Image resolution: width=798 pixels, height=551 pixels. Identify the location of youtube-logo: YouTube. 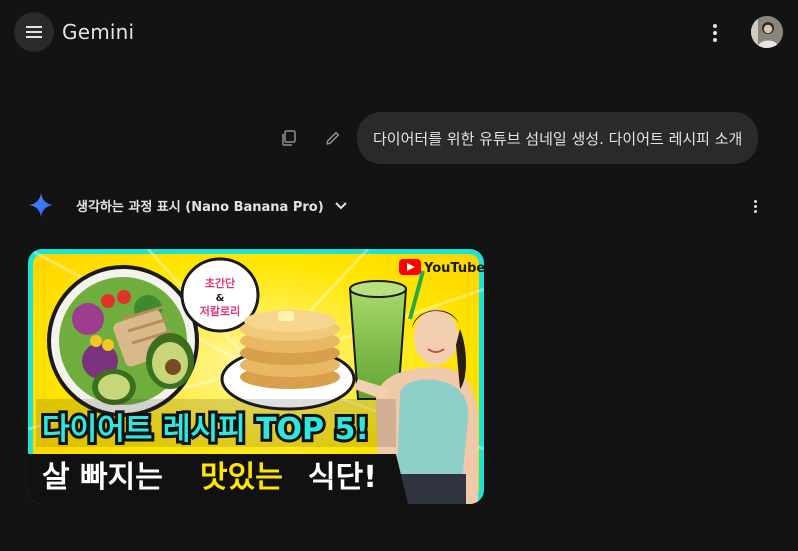
(441, 267).